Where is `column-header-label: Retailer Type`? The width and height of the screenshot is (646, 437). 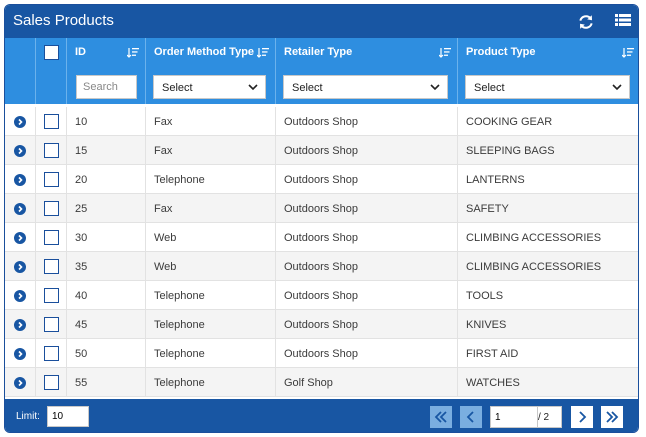
column-header-label: Retailer Type is located at coordinates (318, 52).